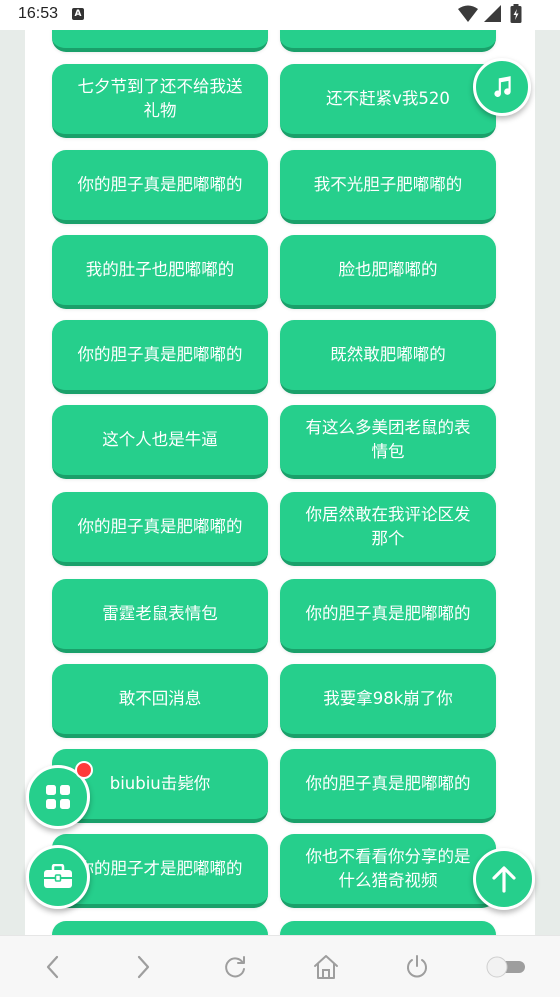 The height and width of the screenshot is (997, 560). What do you see at coordinates (468, 13) in the screenshot?
I see `wifi-icon` at bounding box center [468, 13].